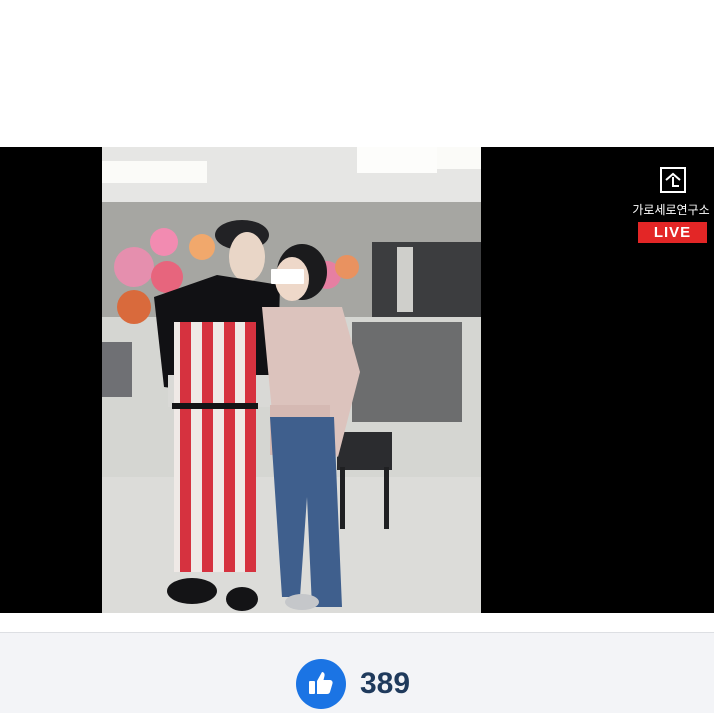 The width and height of the screenshot is (714, 713). Describe the element at coordinates (287, 276) in the screenshot. I see `face-blur-censor` at that location.